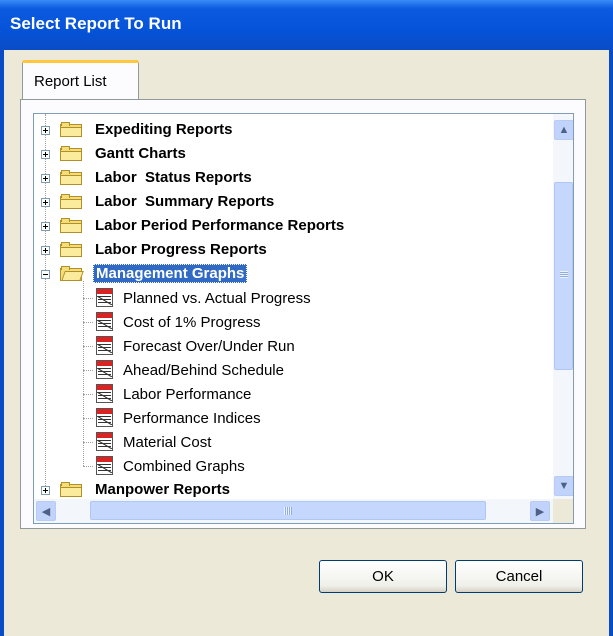 The height and width of the screenshot is (636, 613). What do you see at coordinates (163, 489) in the screenshot?
I see `folder-label: Manpower Reports` at bounding box center [163, 489].